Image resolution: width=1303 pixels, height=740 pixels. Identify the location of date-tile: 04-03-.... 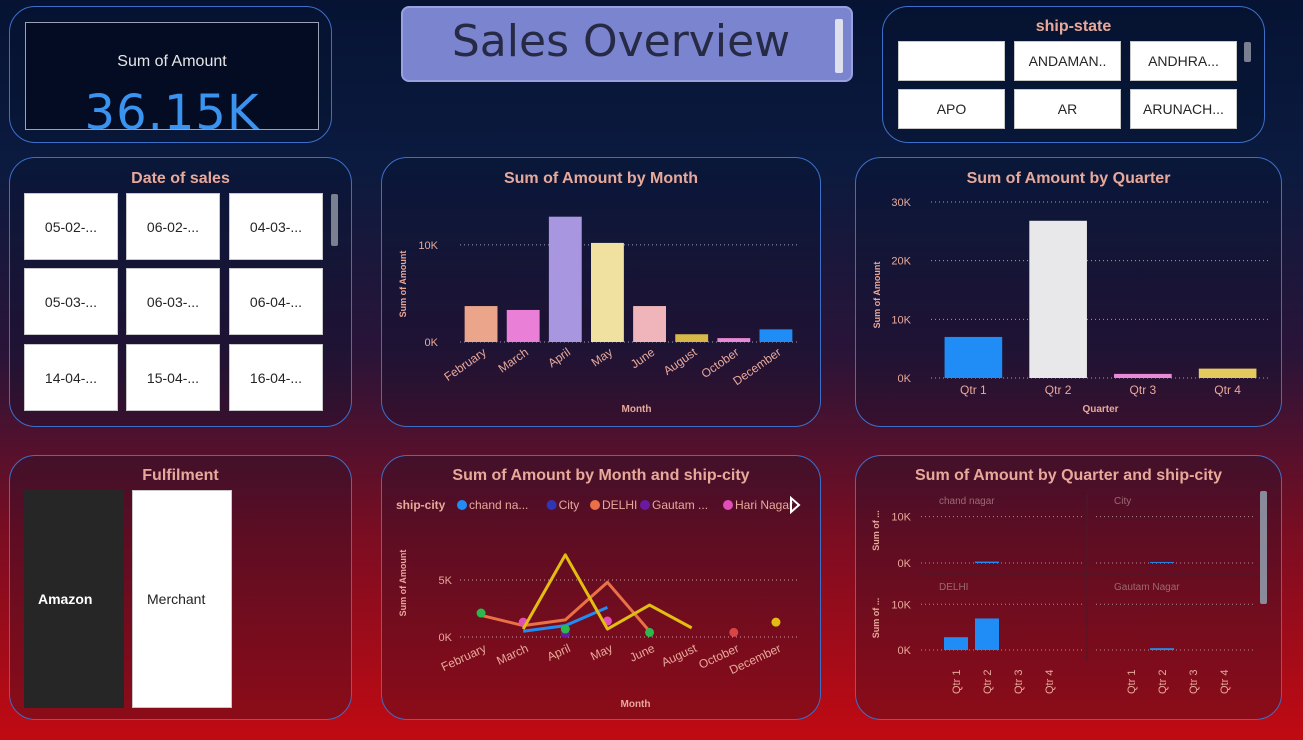
(276, 226).